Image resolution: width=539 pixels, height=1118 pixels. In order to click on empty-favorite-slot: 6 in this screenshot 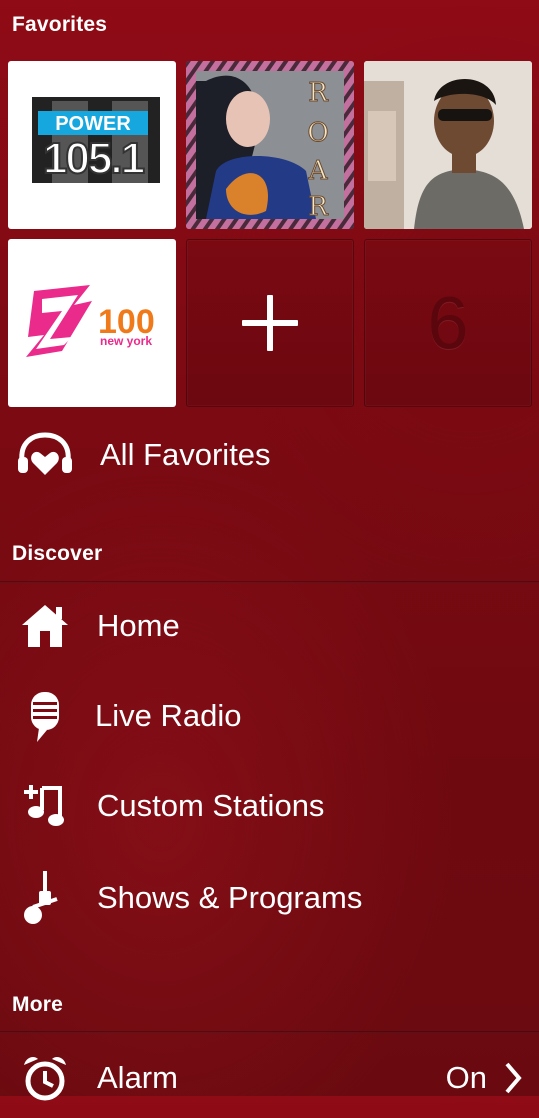, I will do `click(448, 323)`.